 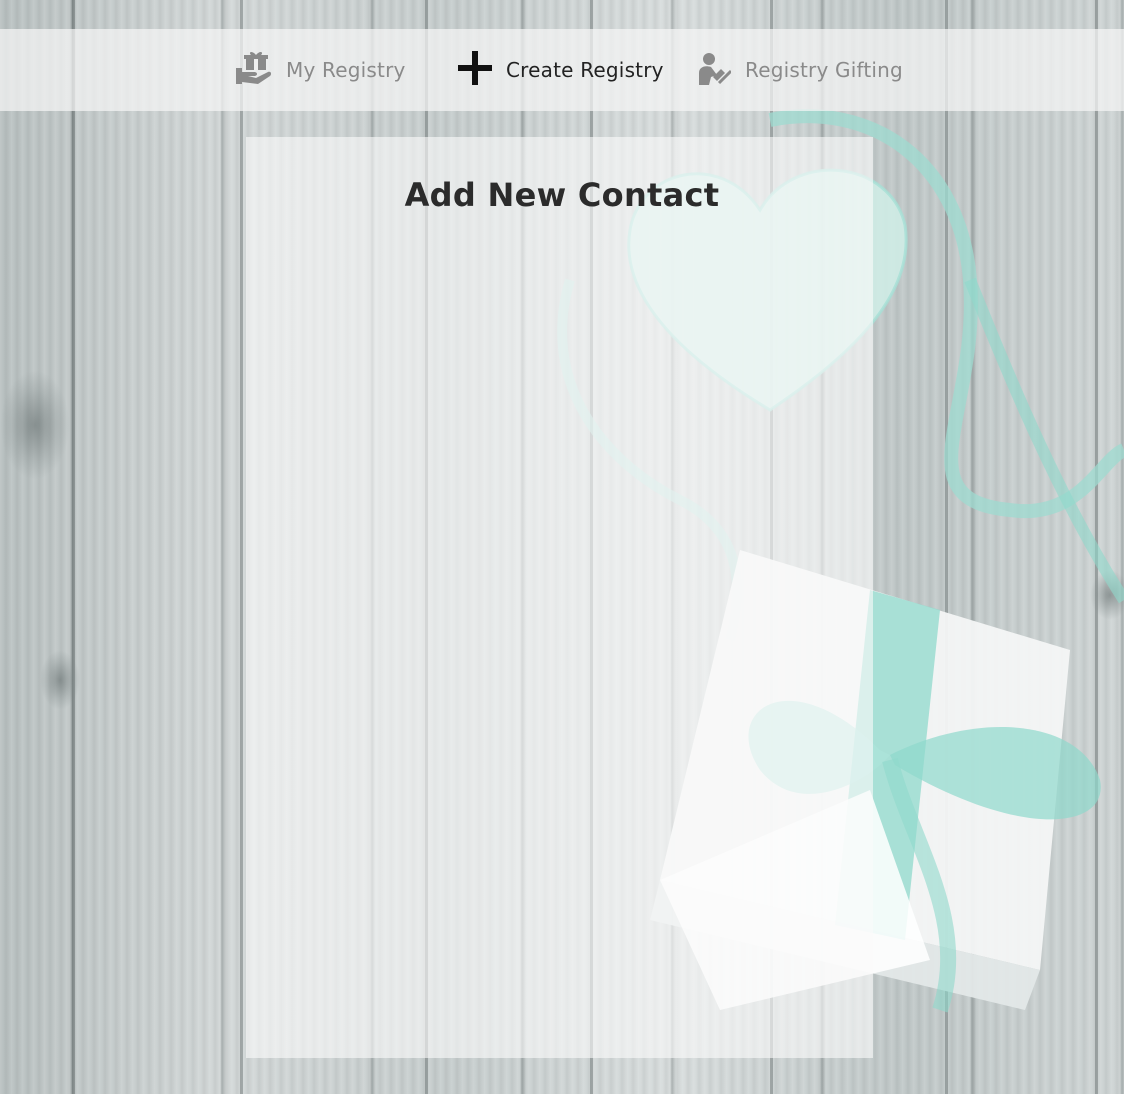 What do you see at coordinates (716, 70) in the screenshot?
I see `person-with-gift-icon` at bounding box center [716, 70].